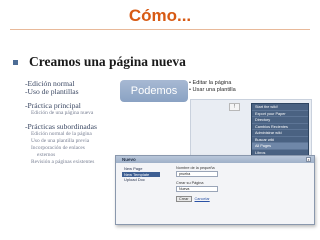 This screenshot has height=240, width=320. I want to click on list-item: -Práctica principal, so click(53, 105).